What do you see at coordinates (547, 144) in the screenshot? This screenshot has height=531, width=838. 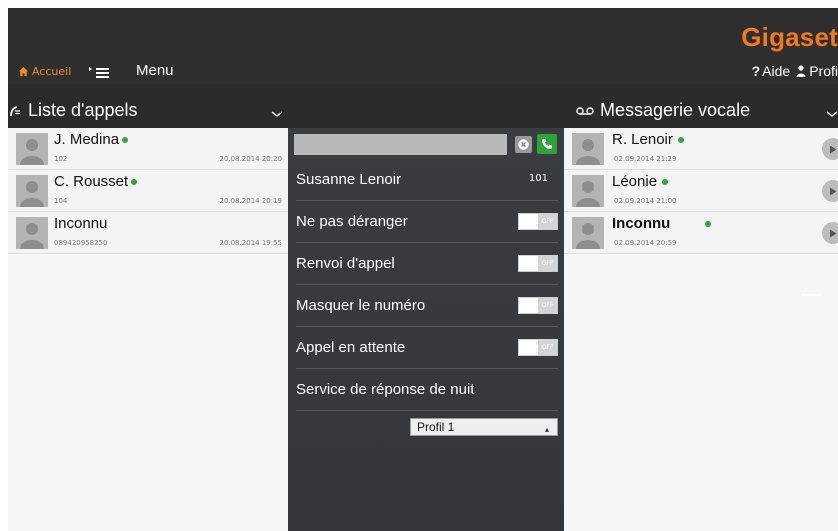 I see `phone-icon` at bounding box center [547, 144].